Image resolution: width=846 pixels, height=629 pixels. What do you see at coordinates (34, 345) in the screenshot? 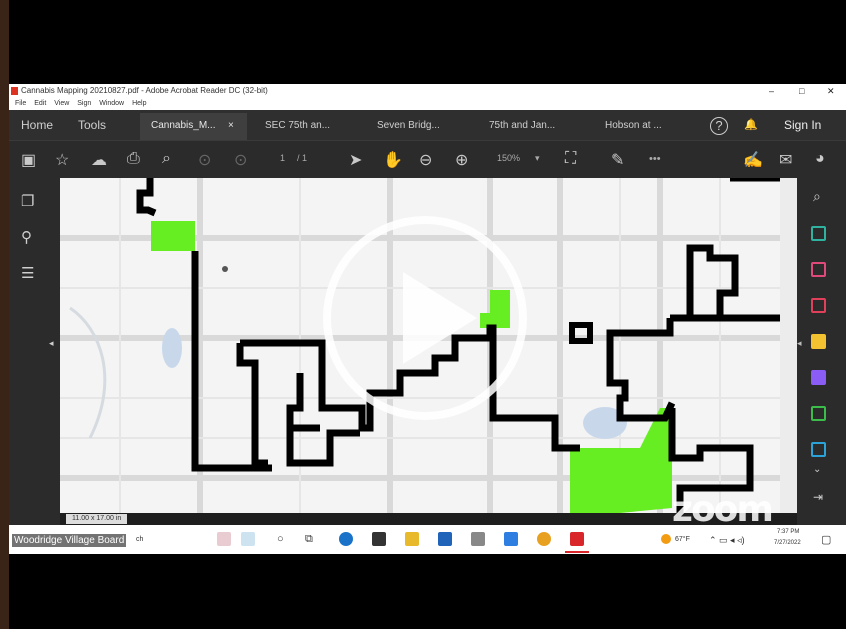
I see `left-nav-panel: ❐ ⚲ ☰ ◂` at bounding box center [34, 345].